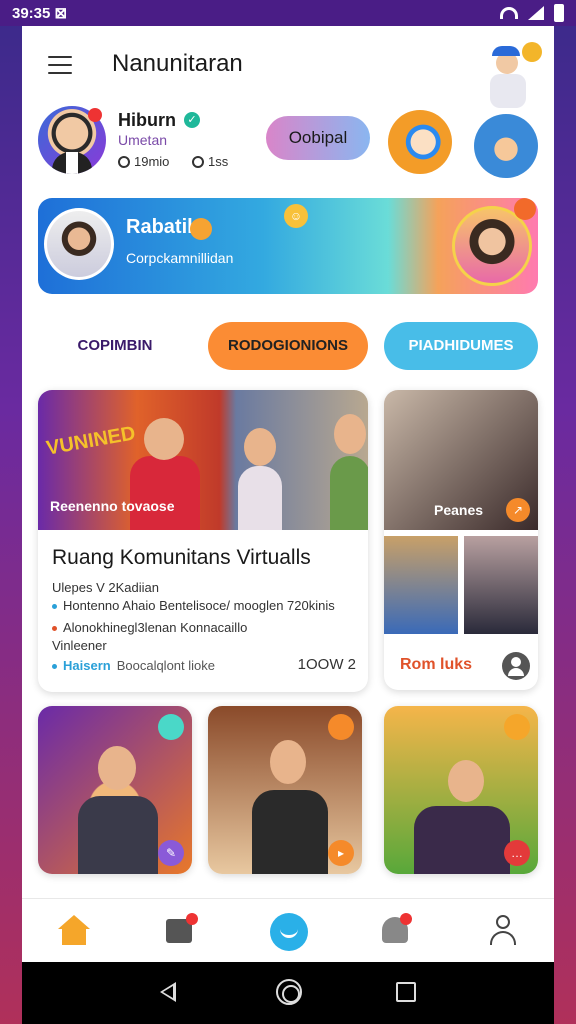 The width and height of the screenshot is (576, 1024). What do you see at coordinates (326, 664) in the screenshot?
I see `feature-count: 1OOW 2` at bounding box center [326, 664].